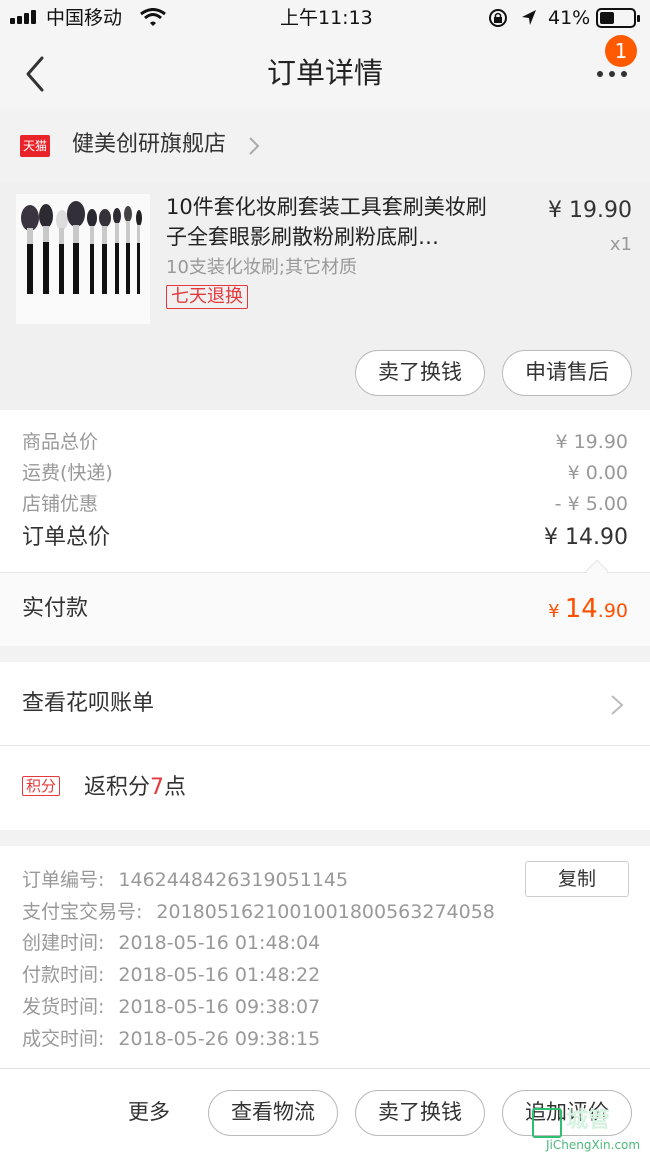 This screenshot has width=650, height=1156. What do you see at coordinates (600, 74) in the screenshot?
I see `more-dots-icon` at bounding box center [600, 74].